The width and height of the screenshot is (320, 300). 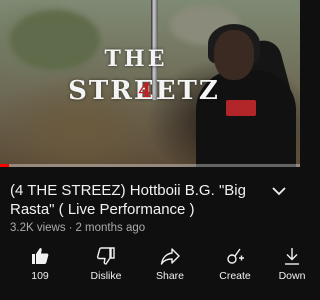 What do you see at coordinates (291, 266) in the screenshot?
I see `download-button: Down` at bounding box center [291, 266].